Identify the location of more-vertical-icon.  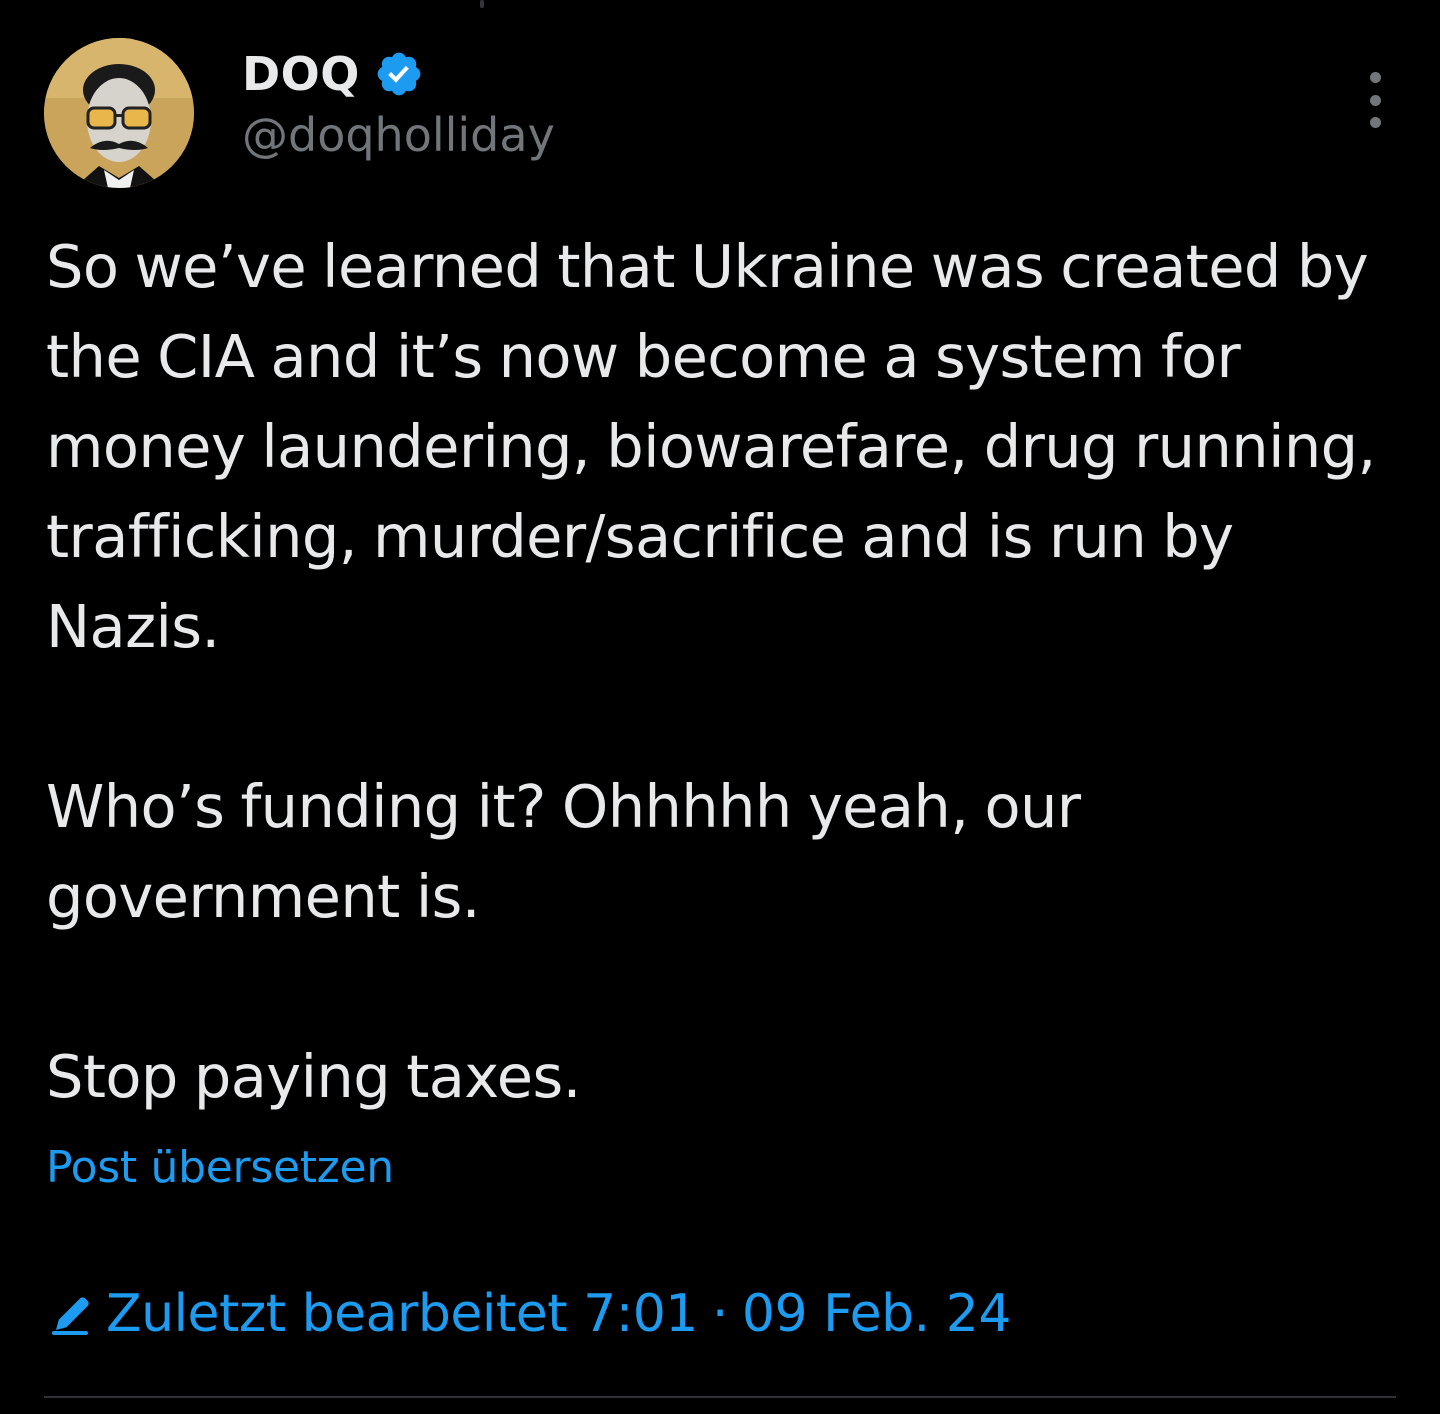
(1375, 100).